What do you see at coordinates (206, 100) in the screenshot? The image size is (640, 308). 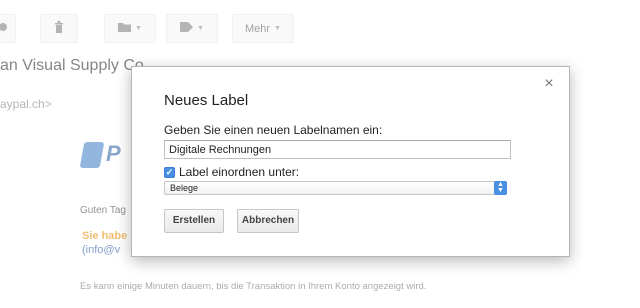 I see `dialog-title: Neues Label` at bounding box center [206, 100].